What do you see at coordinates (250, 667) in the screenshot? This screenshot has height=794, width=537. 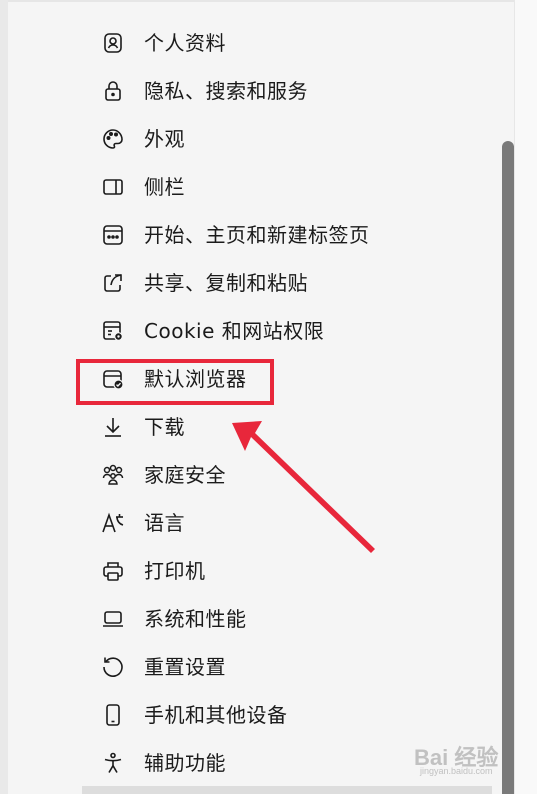 I see `nav-item-reset: 重置设置` at bounding box center [250, 667].